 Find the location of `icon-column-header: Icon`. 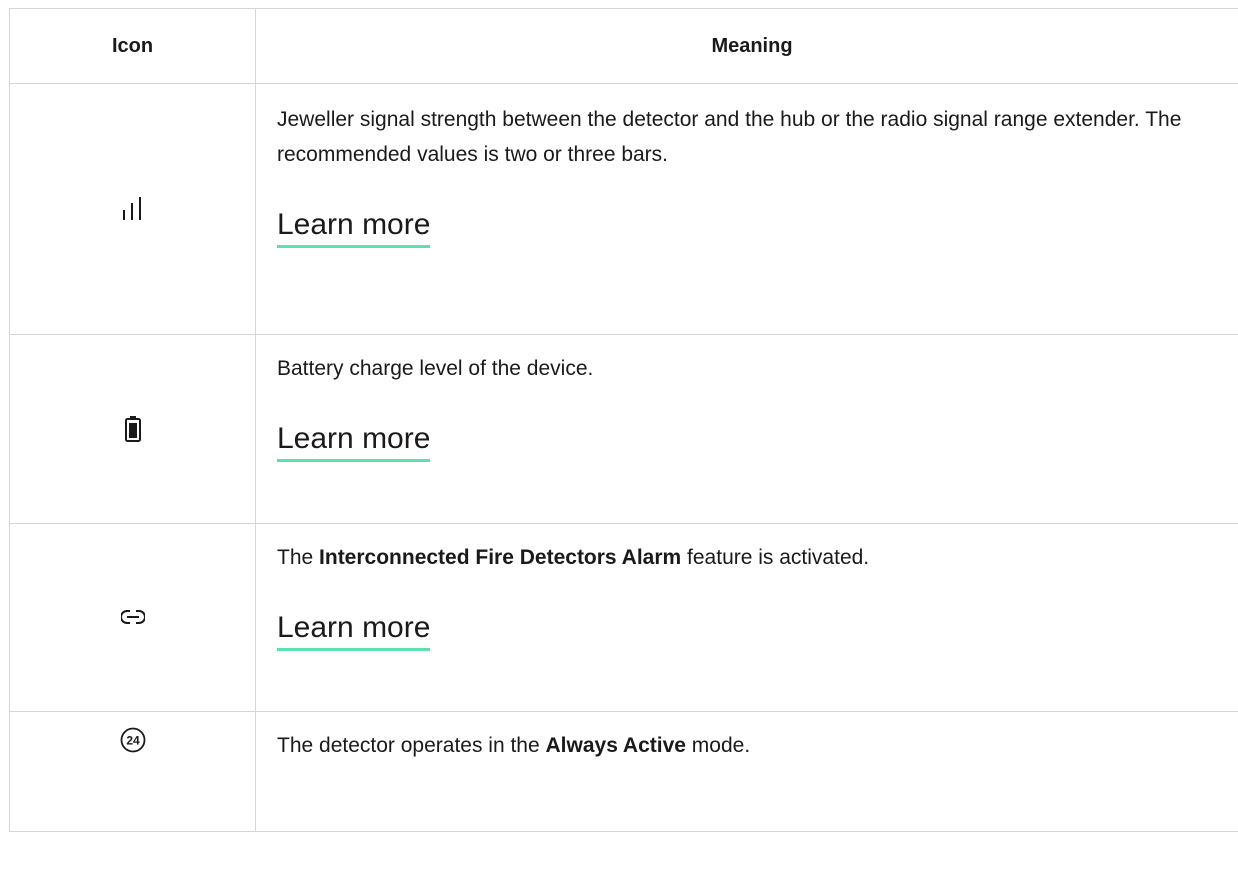

icon-column-header: Icon is located at coordinates (132, 46).